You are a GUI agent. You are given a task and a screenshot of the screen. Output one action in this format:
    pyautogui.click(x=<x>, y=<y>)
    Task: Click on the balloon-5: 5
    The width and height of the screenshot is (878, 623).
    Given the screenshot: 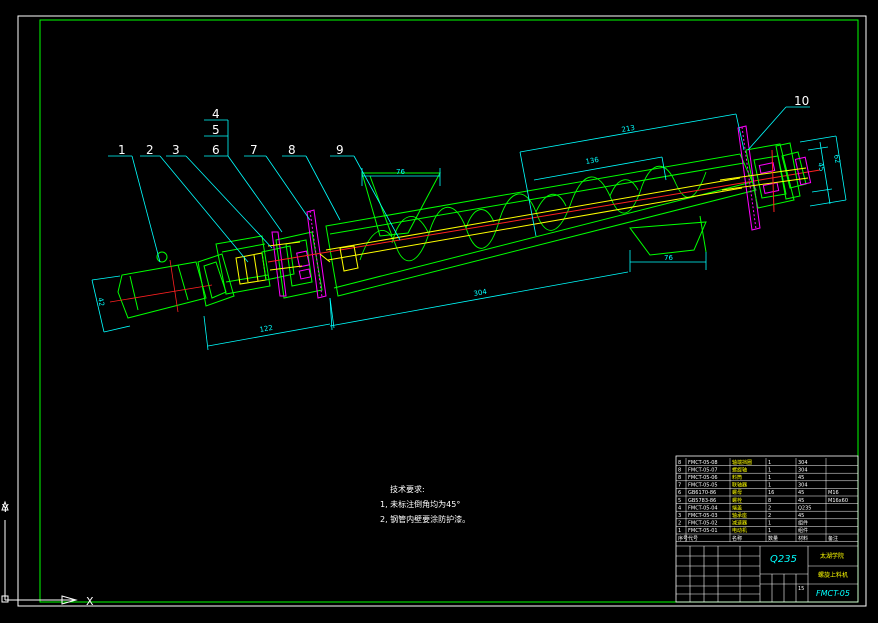 What is the action you would take?
    pyautogui.click(x=216, y=130)
    